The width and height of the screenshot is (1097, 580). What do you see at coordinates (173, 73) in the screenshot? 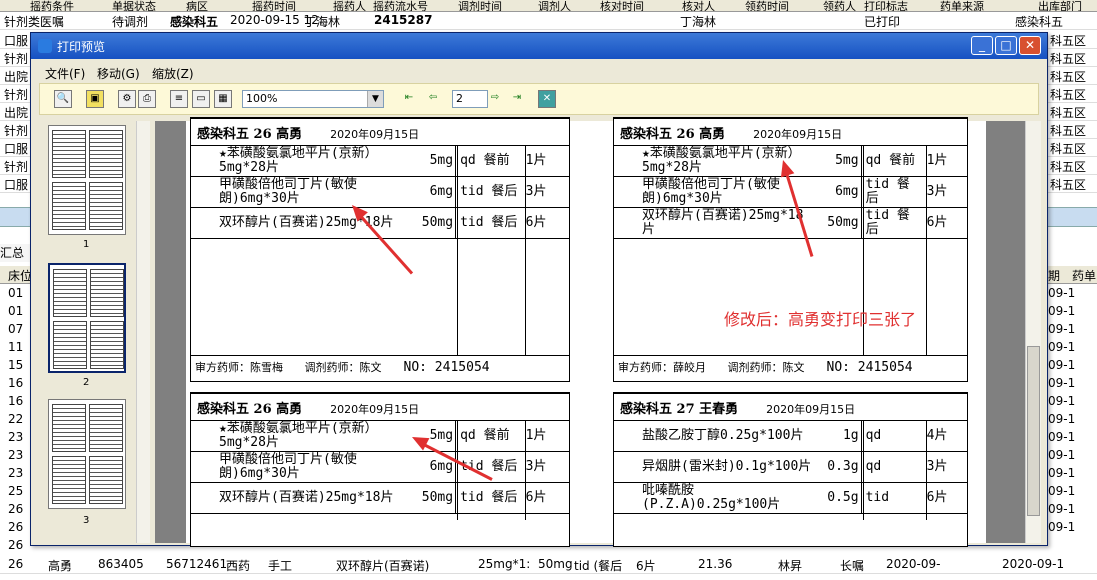
I see `menu-zoom: 缩放(Z)` at bounding box center [173, 73].